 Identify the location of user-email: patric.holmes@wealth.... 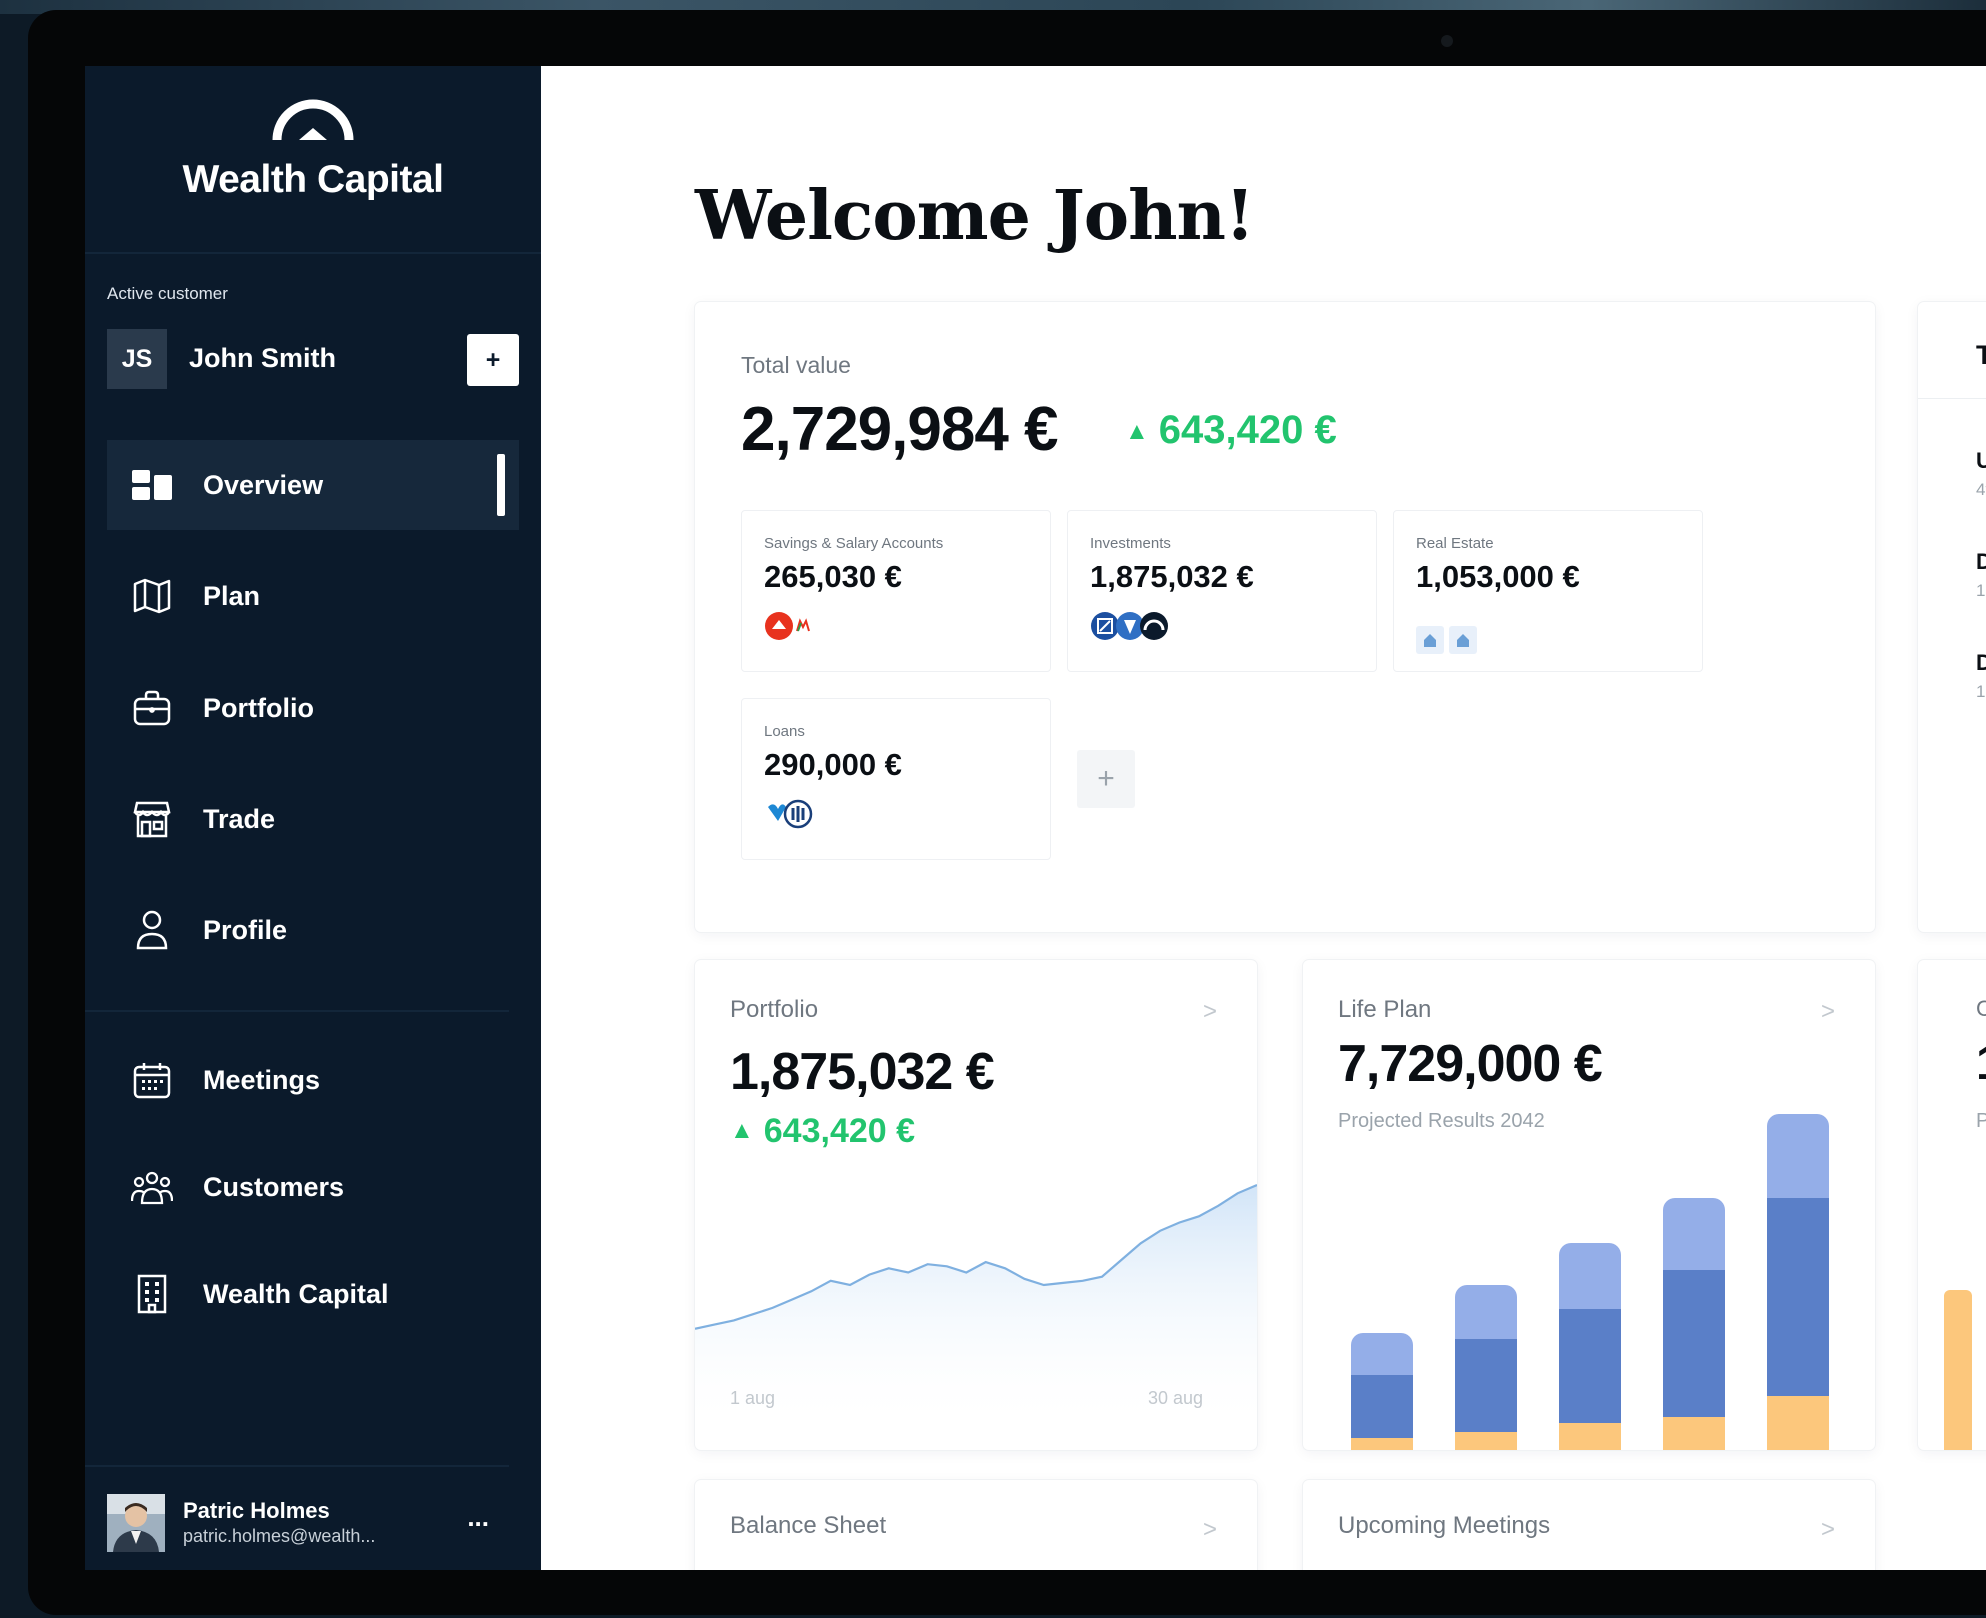
(279, 1536).